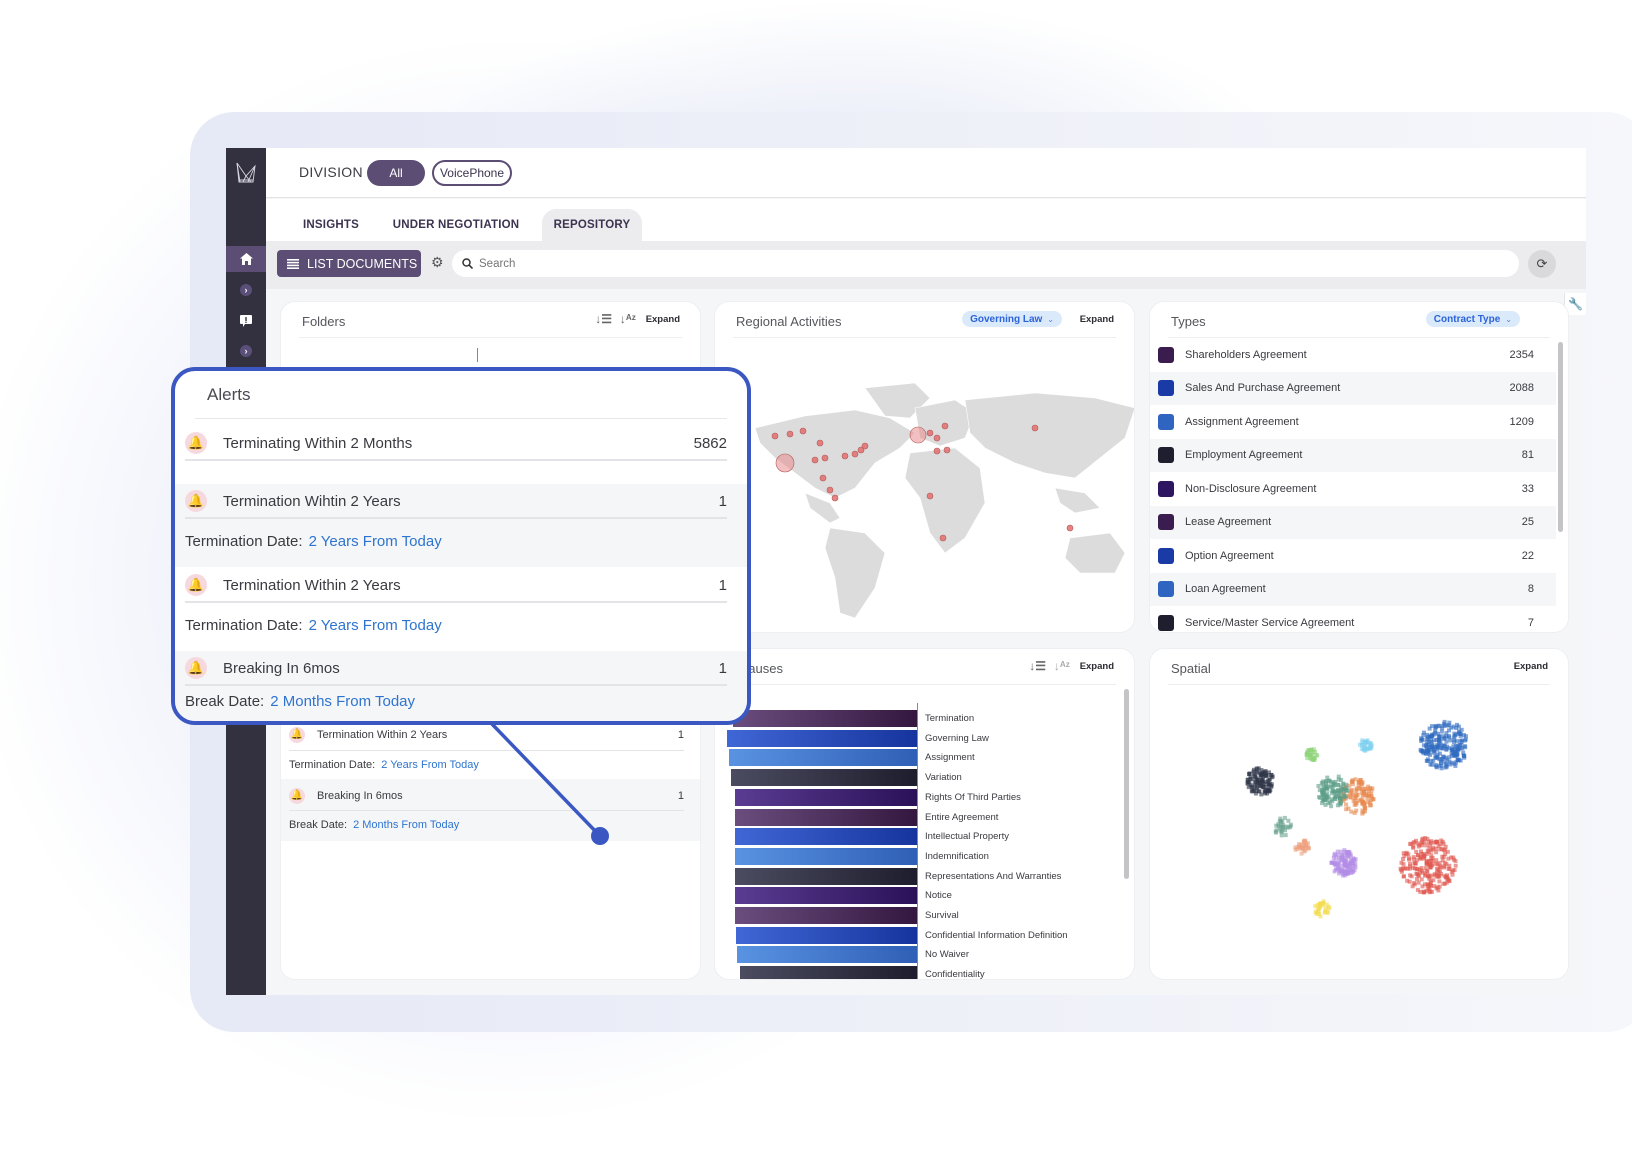  I want to click on clauses-expand-button: Expand, so click(1097, 666).